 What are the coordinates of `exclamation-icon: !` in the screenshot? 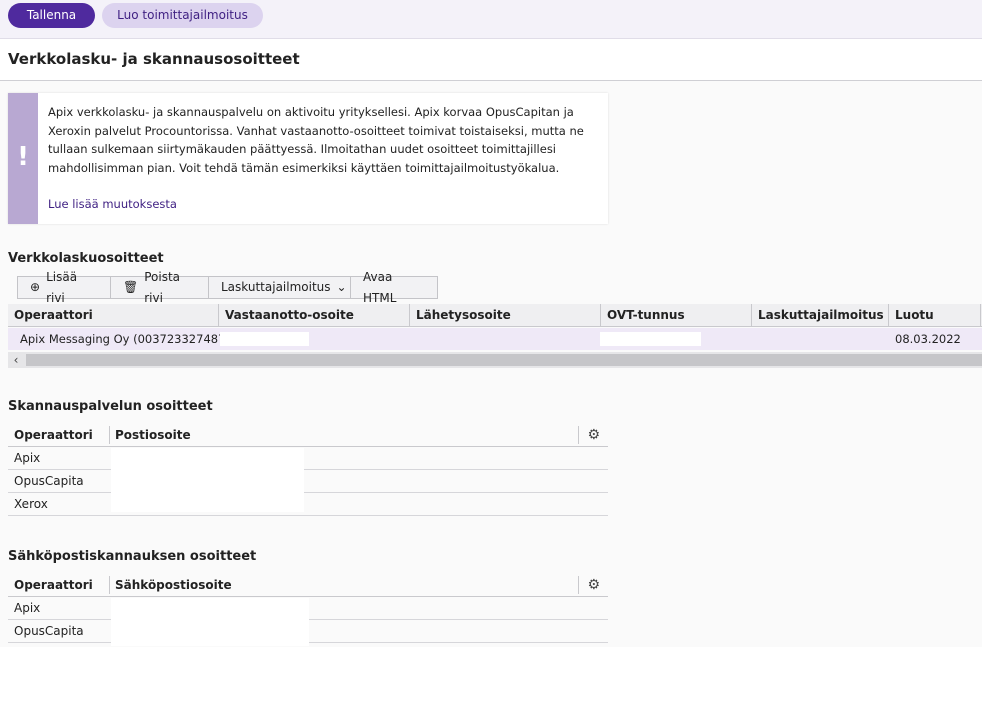 It's located at (23, 157).